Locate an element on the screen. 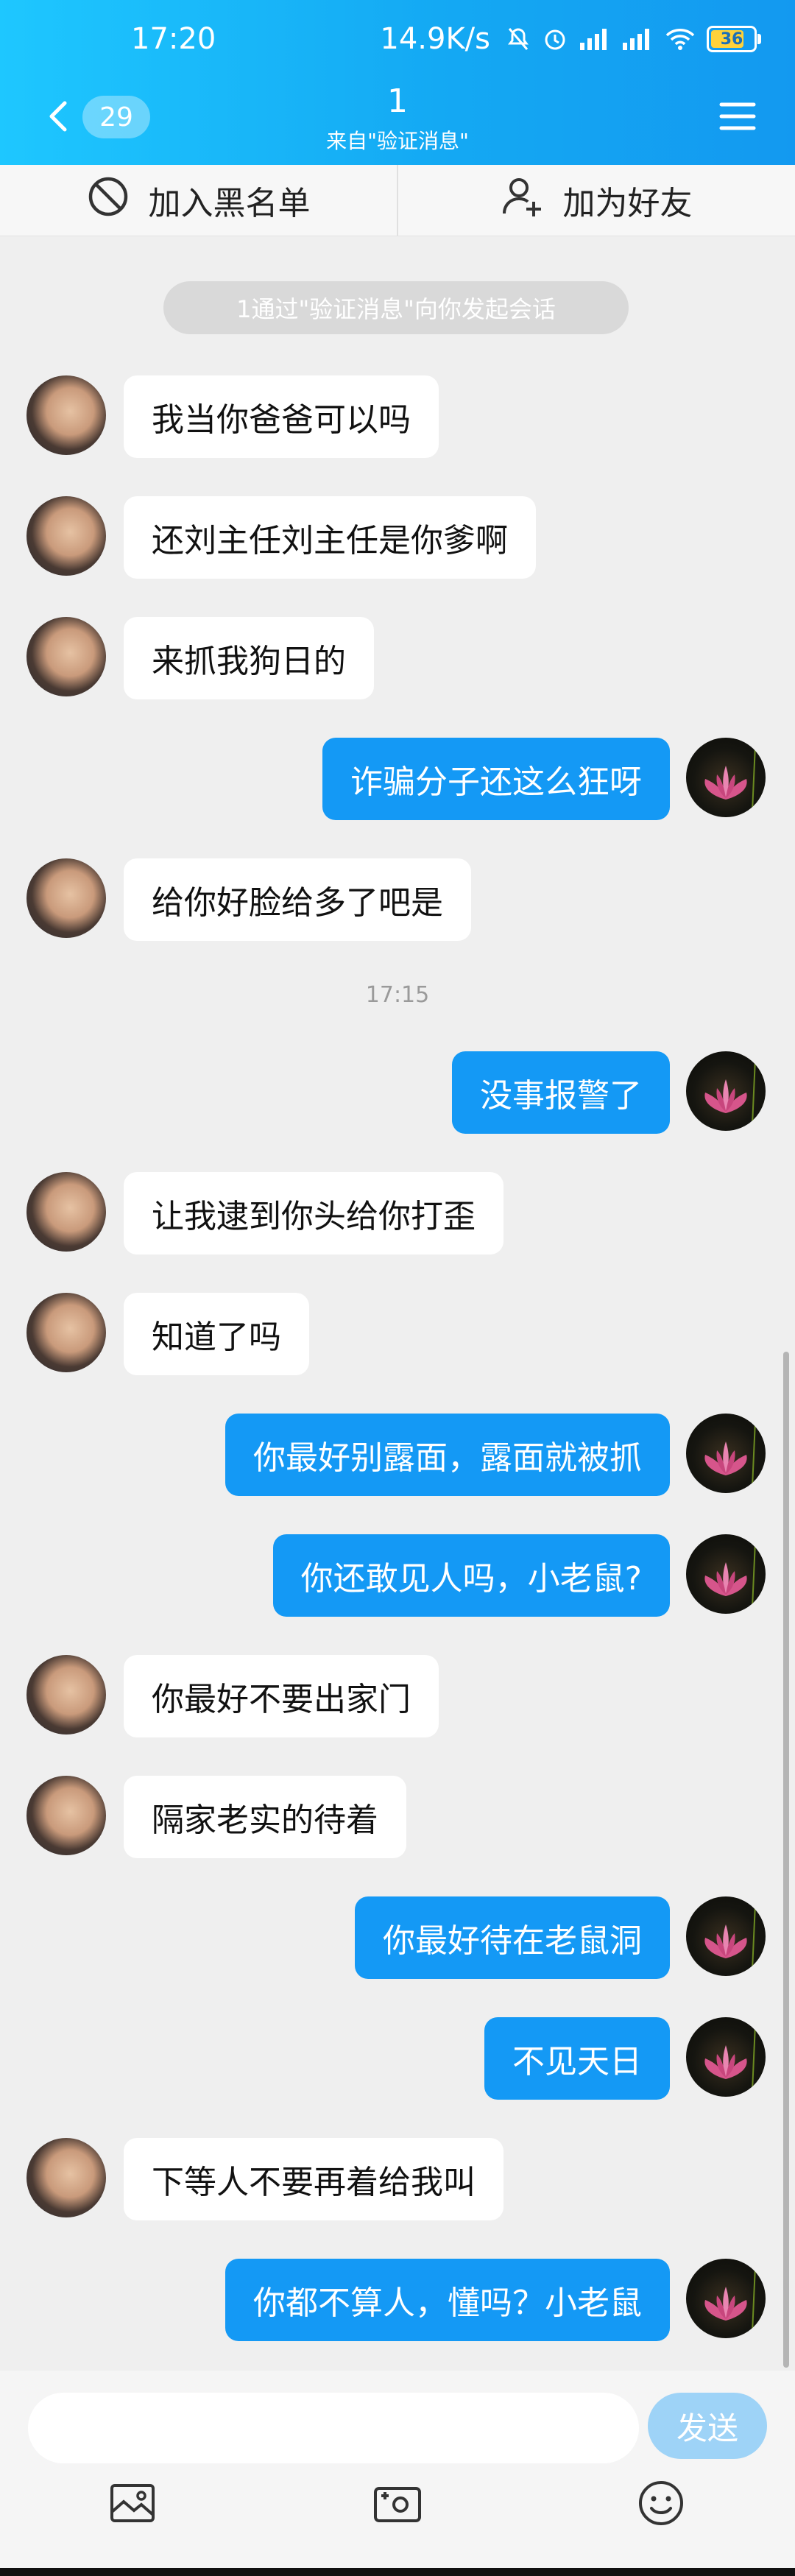  message-bubble: 没事报警了 is located at coordinates (561, 1092).